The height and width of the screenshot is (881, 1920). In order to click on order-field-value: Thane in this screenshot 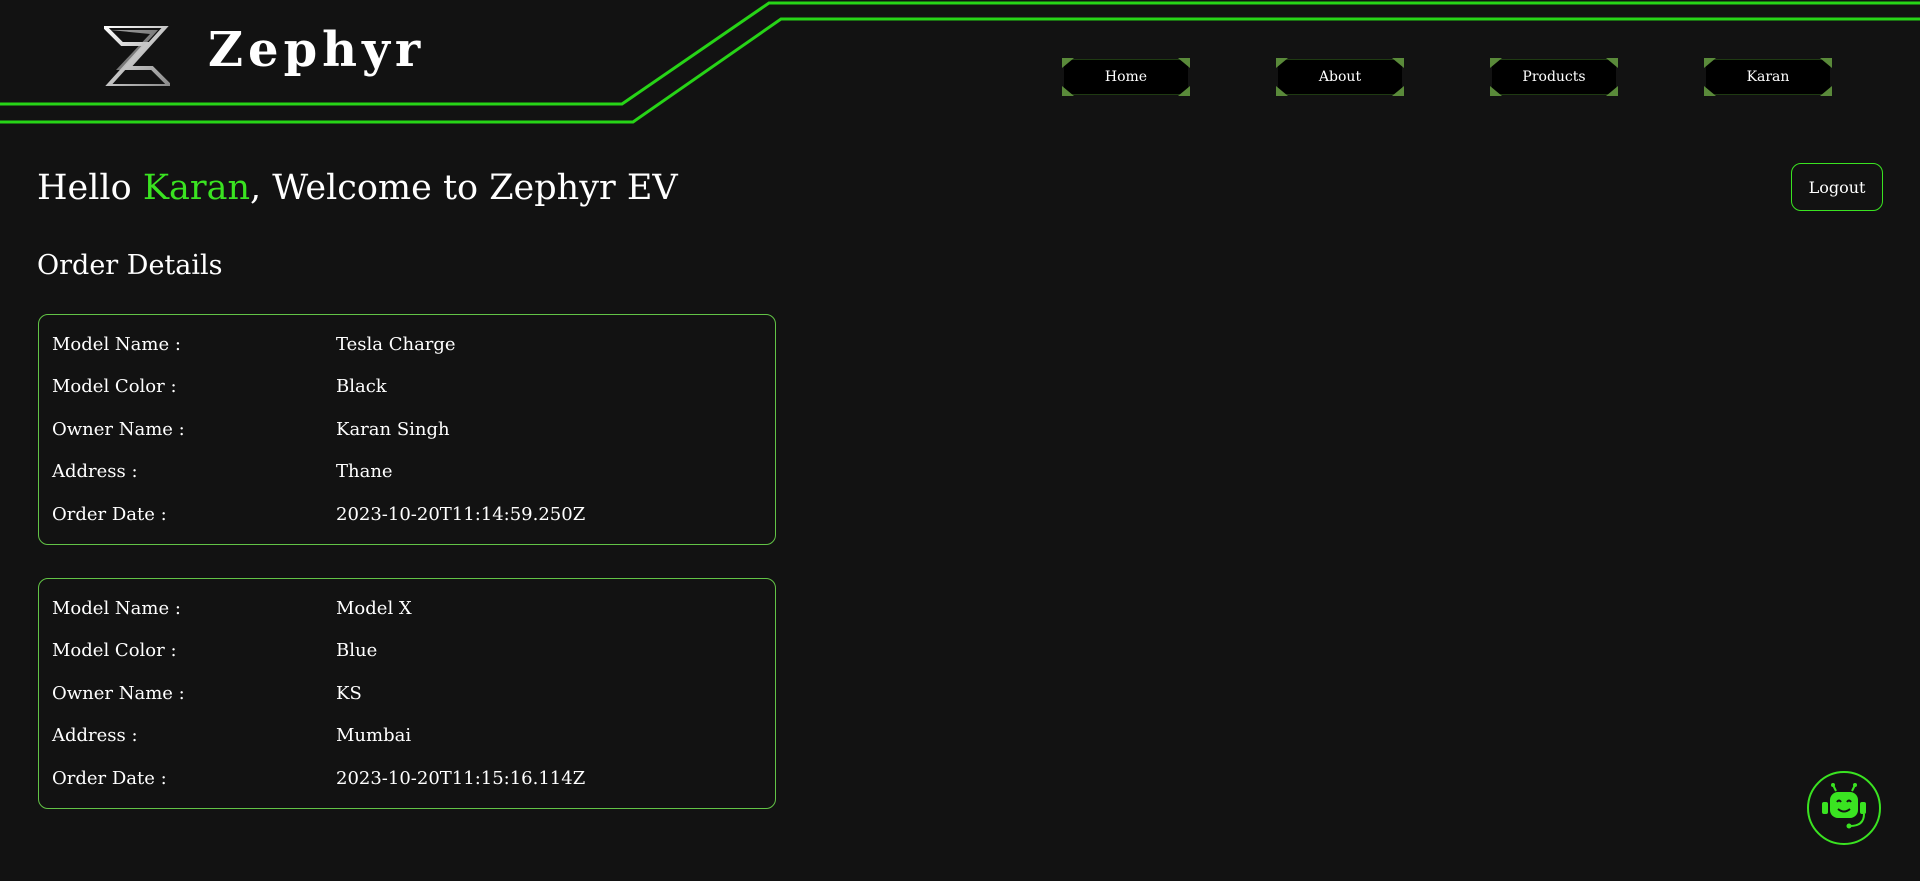, I will do `click(364, 472)`.